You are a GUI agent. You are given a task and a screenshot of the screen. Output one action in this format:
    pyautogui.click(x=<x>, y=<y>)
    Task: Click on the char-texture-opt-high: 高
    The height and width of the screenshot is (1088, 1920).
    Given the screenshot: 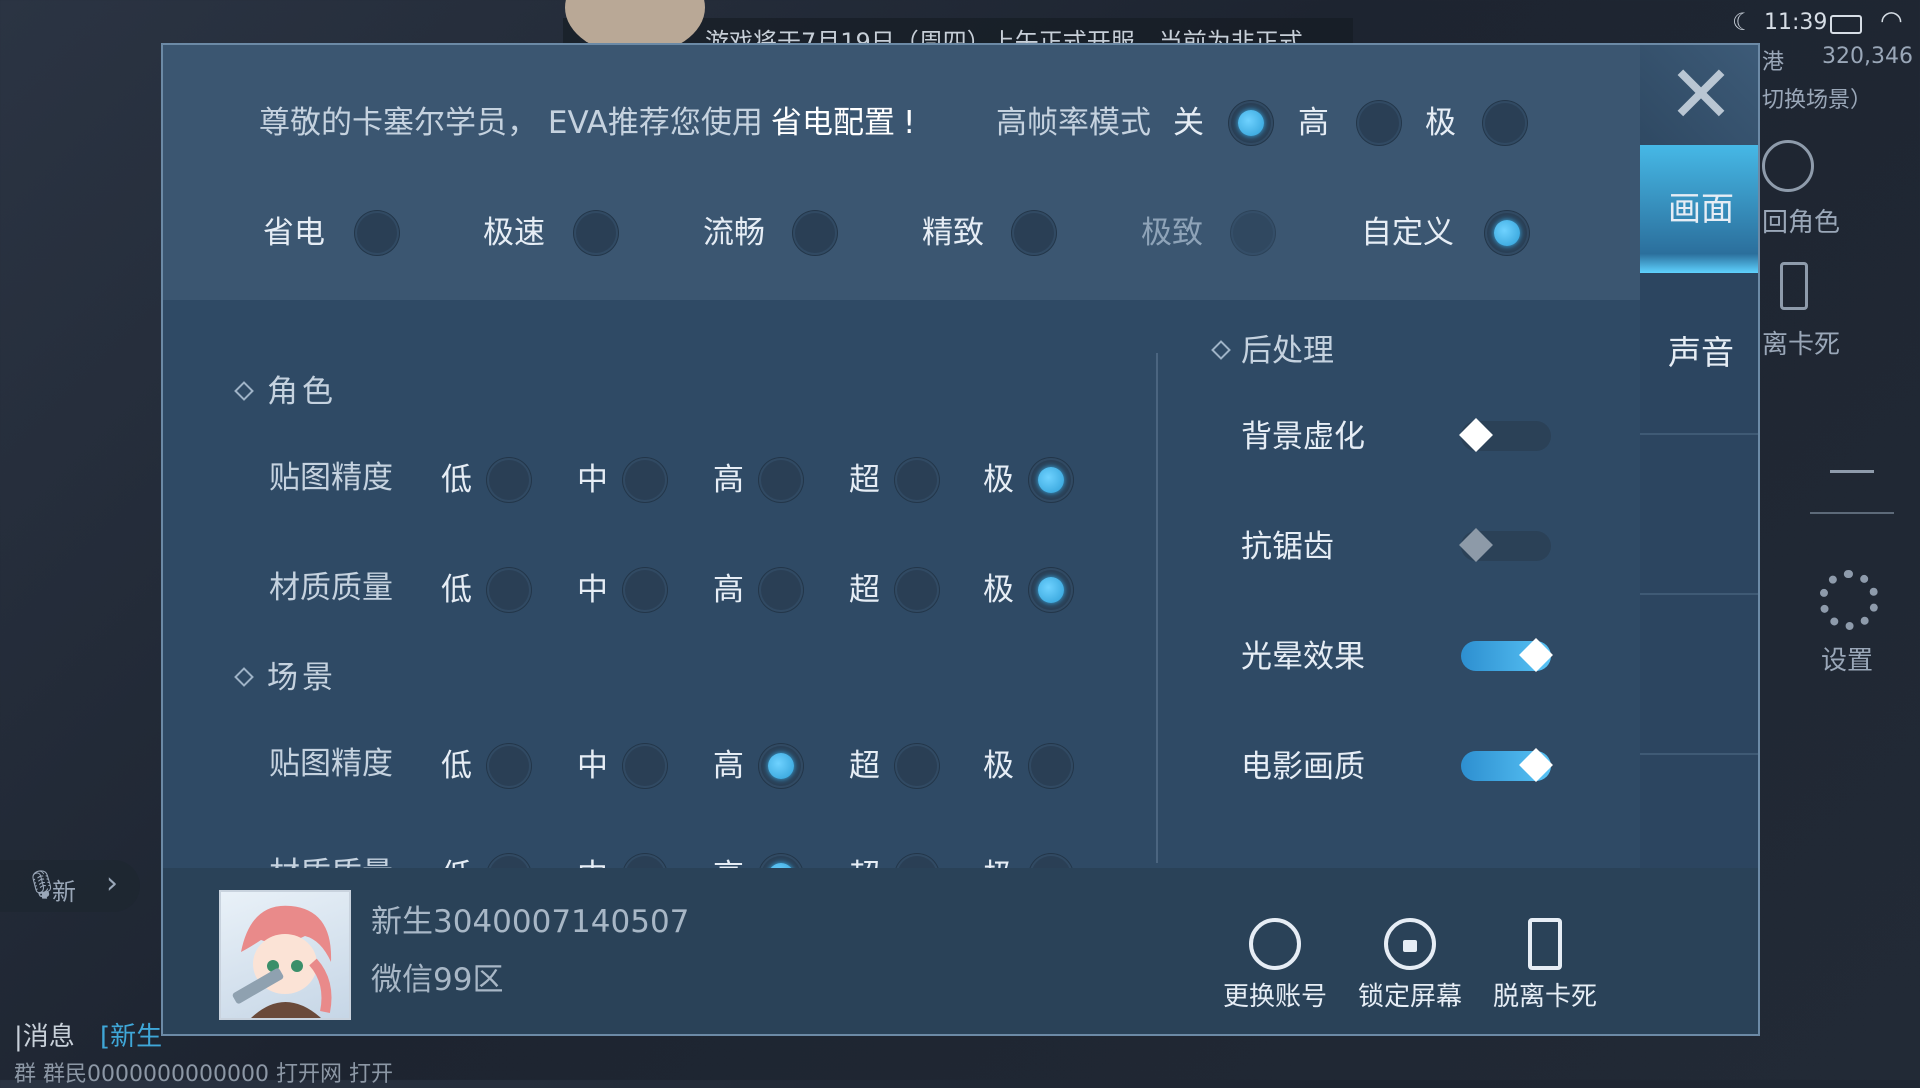 What is the action you would take?
    pyautogui.click(x=728, y=480)
    